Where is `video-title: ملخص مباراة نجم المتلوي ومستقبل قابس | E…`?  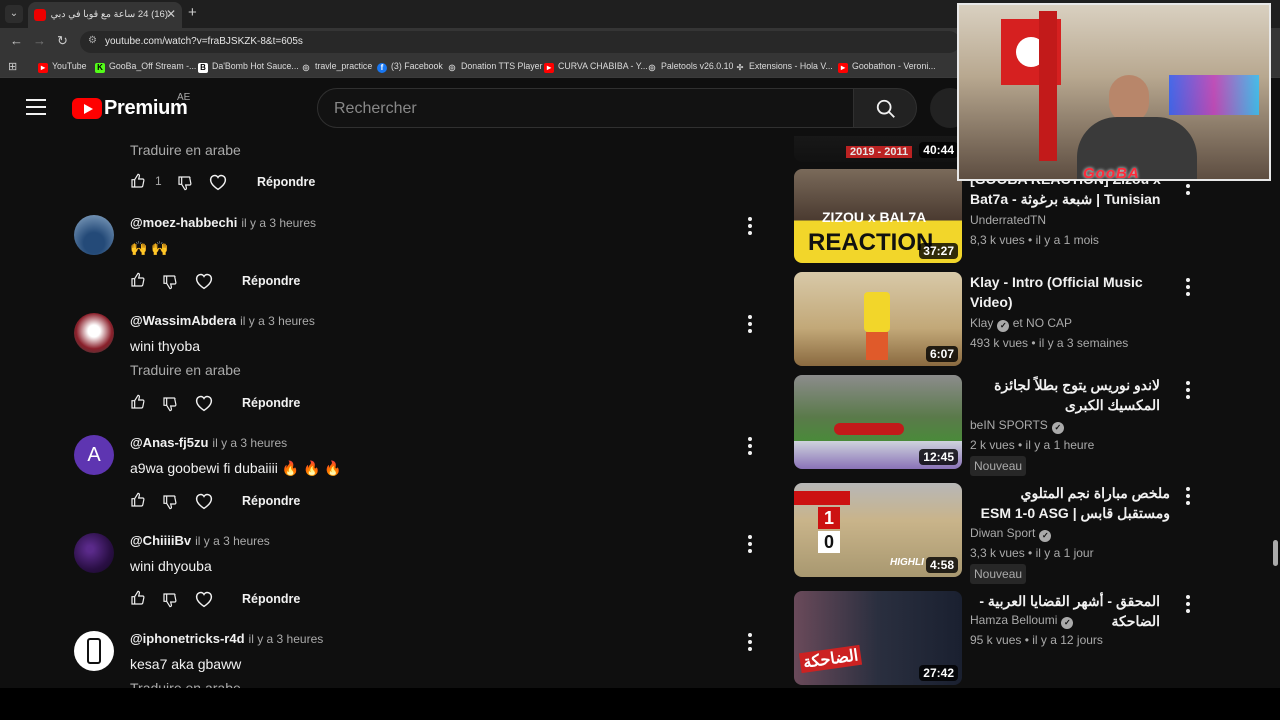 video-title: ملخص مباراة نجم المتلوي ومستقبل قابس | E… is located at coordinates (1070, 503).